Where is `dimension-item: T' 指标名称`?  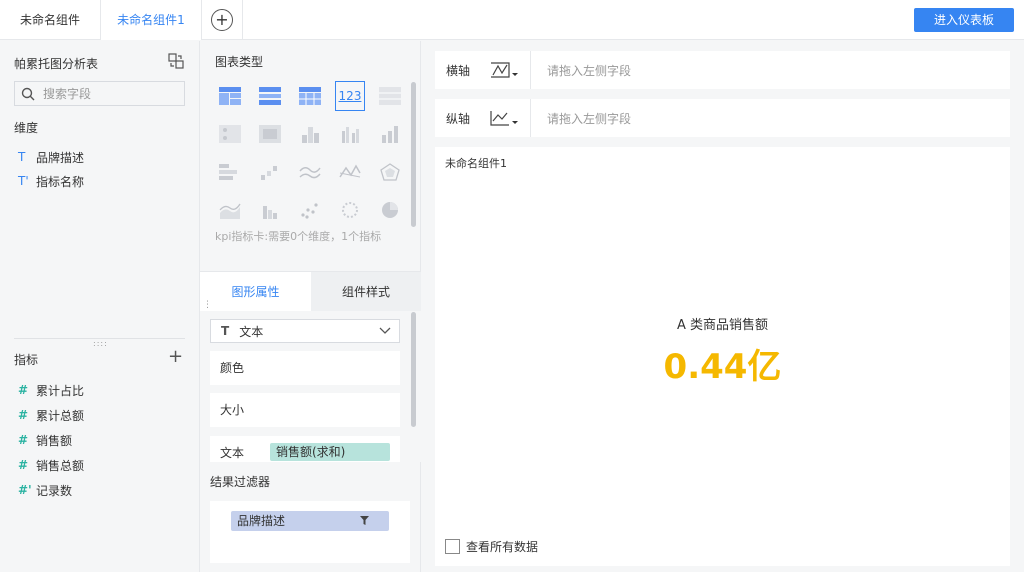 dimension-item: T' 指标名称 is located at coordinates (51, 181).